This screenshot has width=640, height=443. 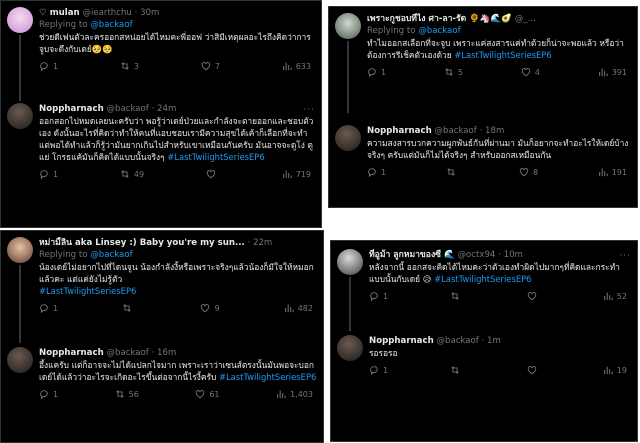 What do you see at coordinates (178, 308) in the screenshot?
I see `action-bar: 1 9 482` at bounding box center [178, 308].